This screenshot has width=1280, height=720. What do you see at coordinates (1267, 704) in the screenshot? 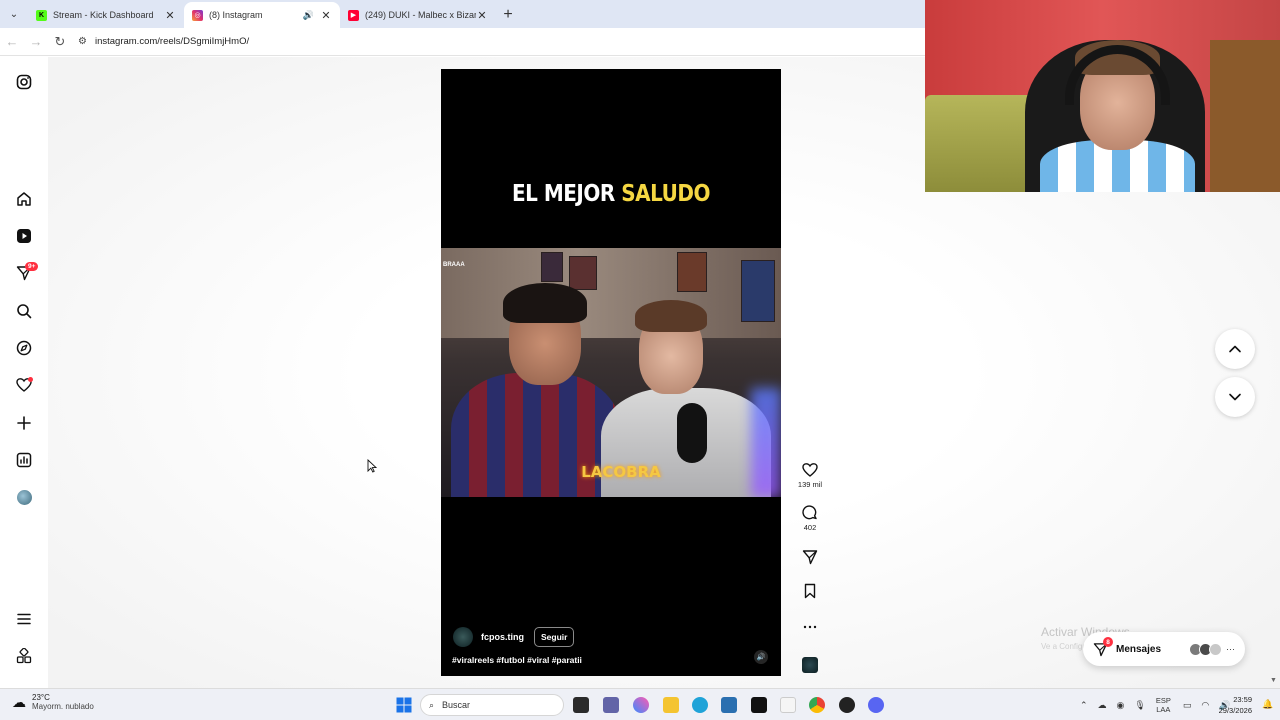
I see `notification-bell-icon: 🔔` at bounding box center [1267, 704].